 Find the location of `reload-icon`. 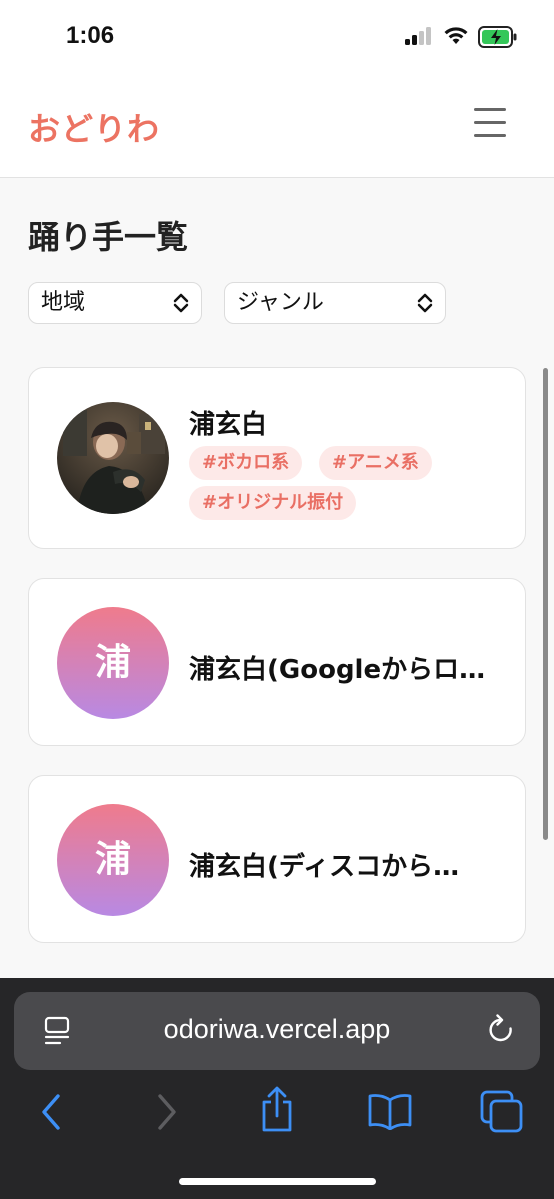

reload-icon is located at coordinates (501, 1030).